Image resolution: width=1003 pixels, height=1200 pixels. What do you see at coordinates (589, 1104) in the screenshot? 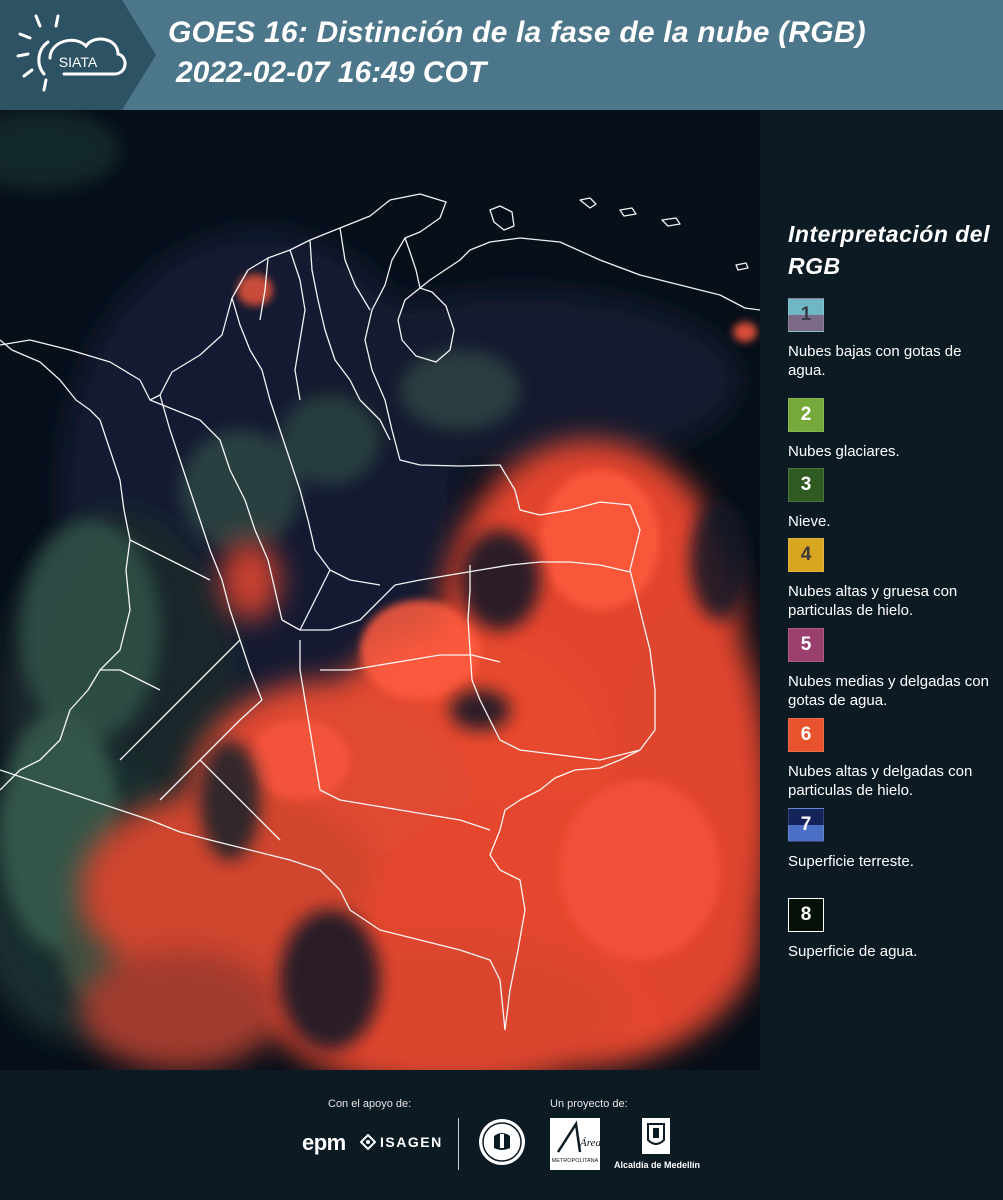
I see `project-label: Un proyecto de:` at bounding box center [589, 1104].